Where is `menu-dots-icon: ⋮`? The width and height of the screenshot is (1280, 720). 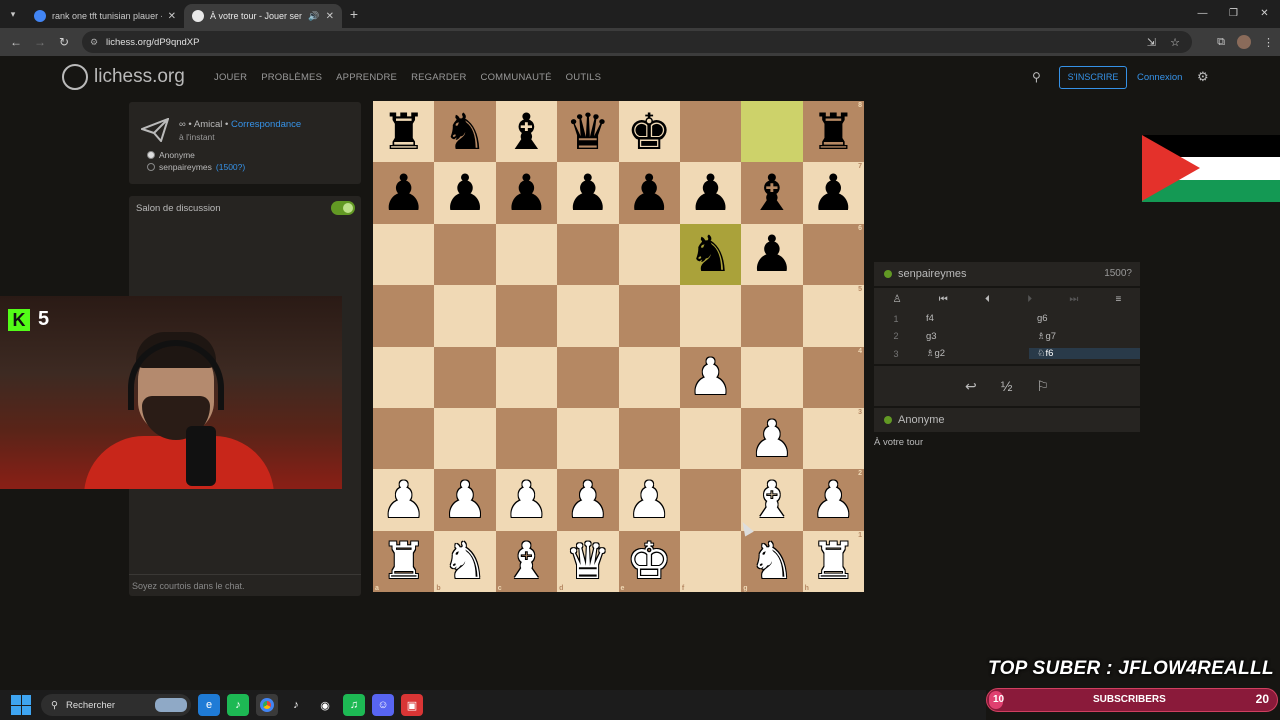 menu-dots-icon: ⋮ is located at coordinates (1268, 42).